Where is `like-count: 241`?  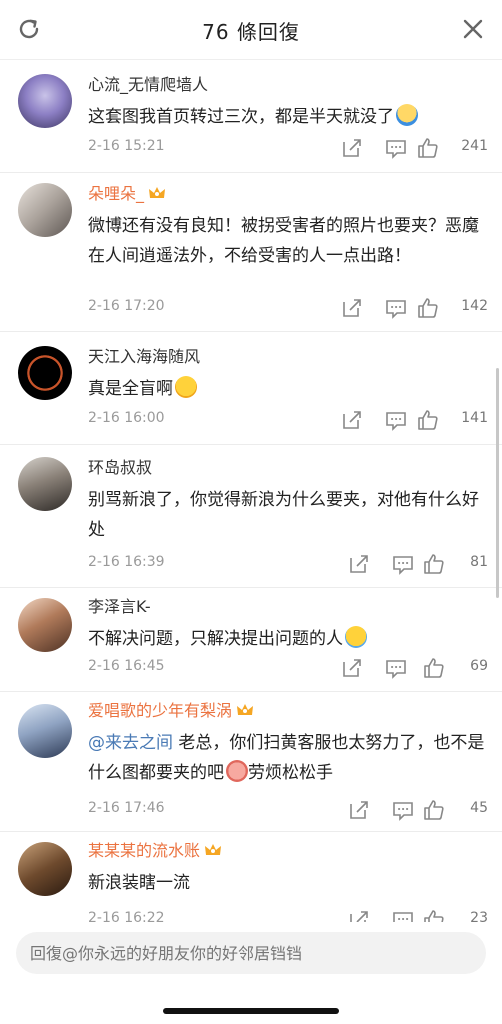
like-count: 241 is located at coordinates (474, 146).